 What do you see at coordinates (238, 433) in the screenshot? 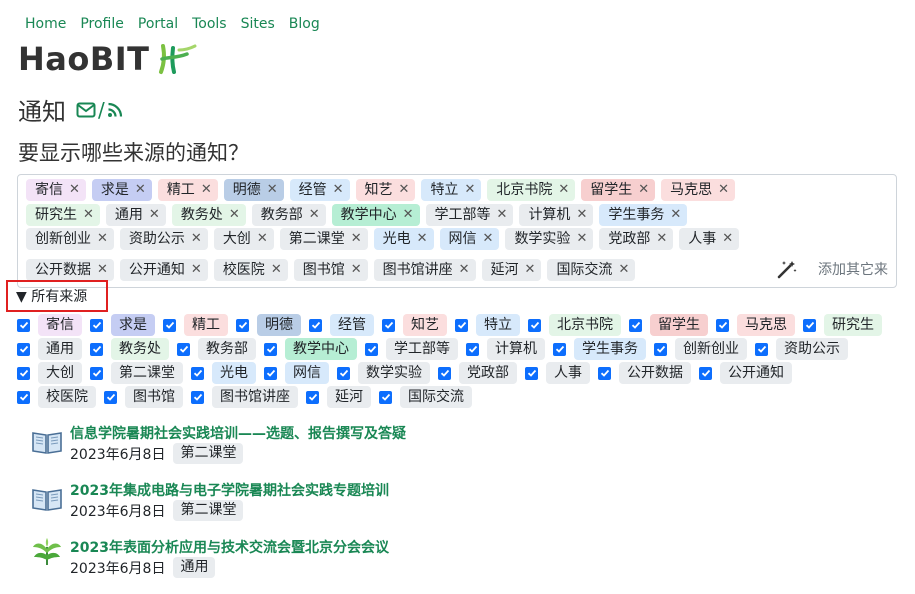
I see `notice-title-link: 信息学院暑期社会实践培训——选题、报告撰写及答疑` at bounding box center [238, 433].